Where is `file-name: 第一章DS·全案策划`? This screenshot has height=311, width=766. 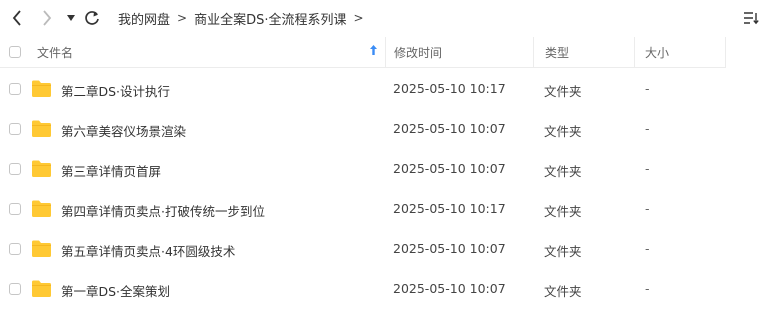 file-name: 第一章DS·全案策划 is located at coordinates (115, 290).